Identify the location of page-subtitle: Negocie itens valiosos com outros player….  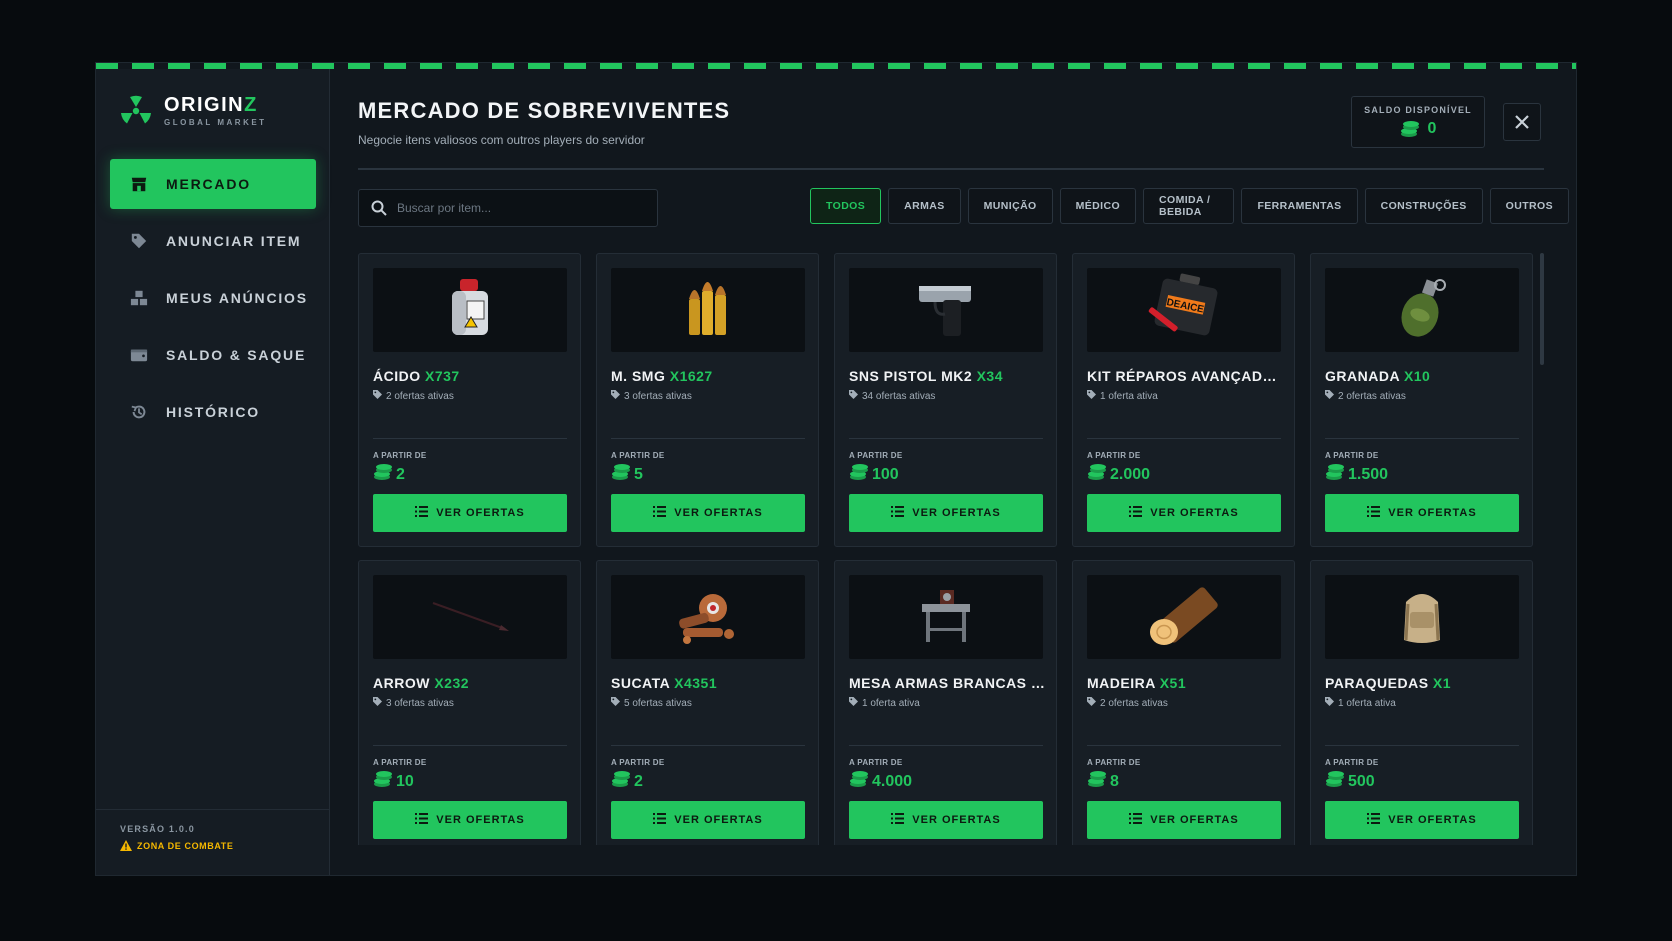
(501, 140).